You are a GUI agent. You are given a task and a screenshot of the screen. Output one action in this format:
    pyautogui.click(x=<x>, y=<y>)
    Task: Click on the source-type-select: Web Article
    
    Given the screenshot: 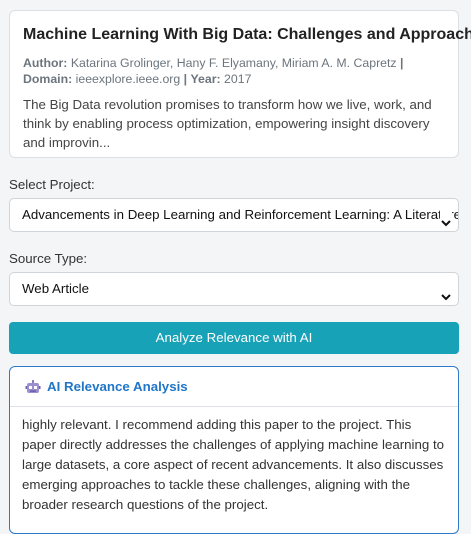 What is the action you would take?
    pyautogui.click(x=234, y=289)
    